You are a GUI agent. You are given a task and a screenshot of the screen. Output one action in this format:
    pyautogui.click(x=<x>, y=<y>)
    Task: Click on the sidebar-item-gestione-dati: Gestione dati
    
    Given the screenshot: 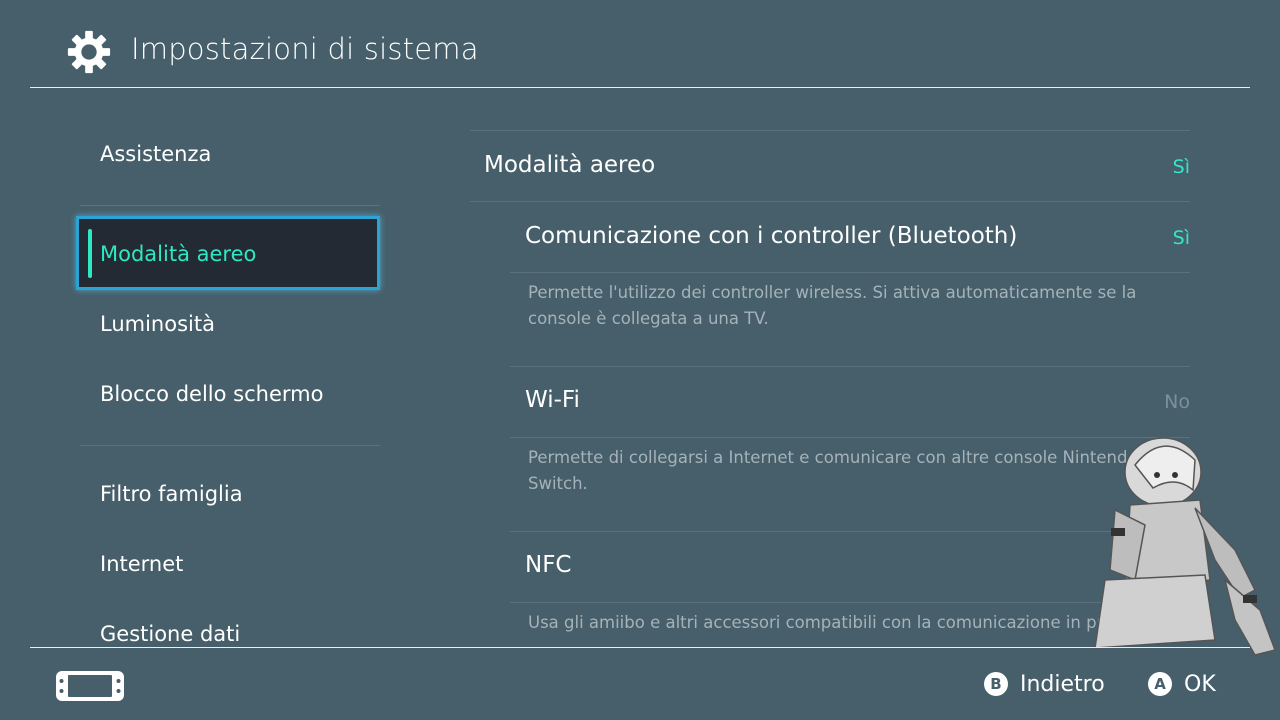 What is the action you would take?
    pyautogui.click(x=170, y=634)
    